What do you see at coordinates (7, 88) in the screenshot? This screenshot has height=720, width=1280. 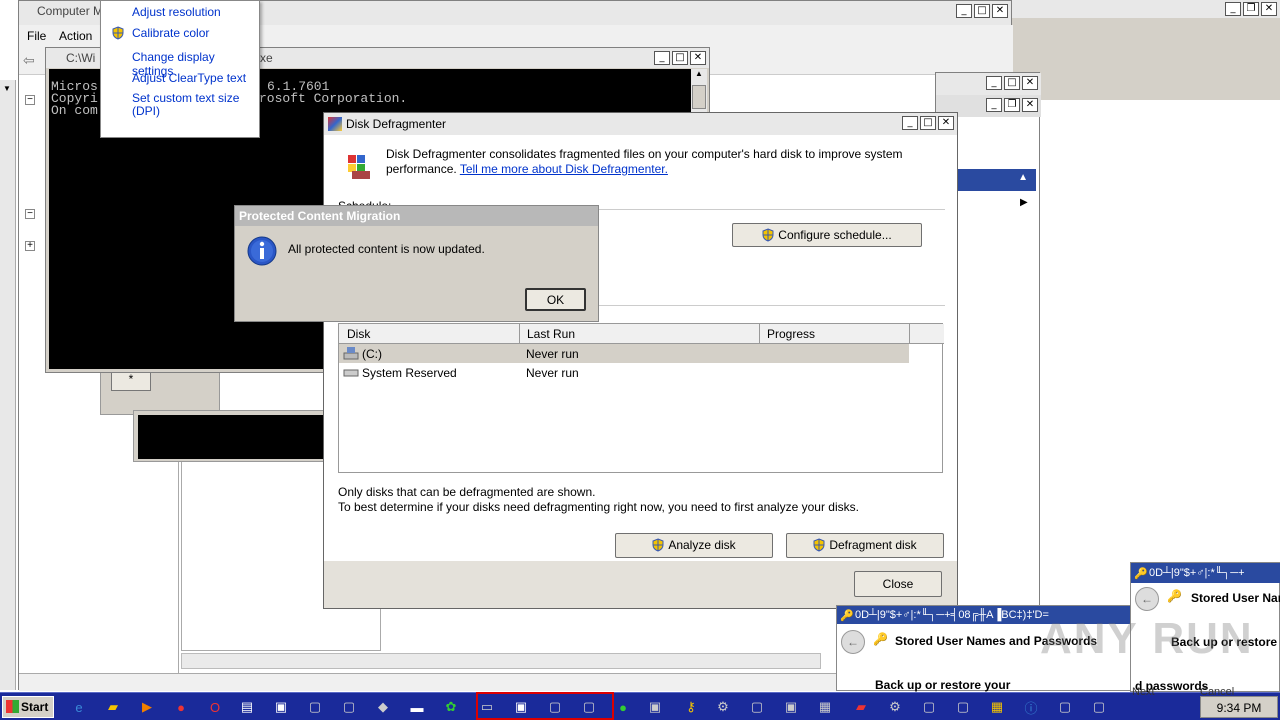 I see `scroll-down-icon: ▼` at bounding box center [7, 88].